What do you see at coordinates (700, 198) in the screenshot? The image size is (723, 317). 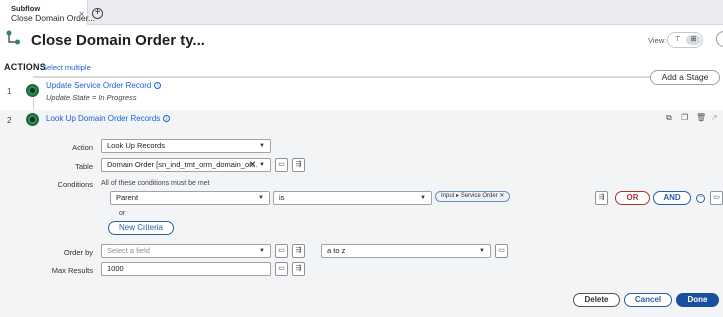 I see `remove-condition-icon: −` at bounding box center [700, 198].